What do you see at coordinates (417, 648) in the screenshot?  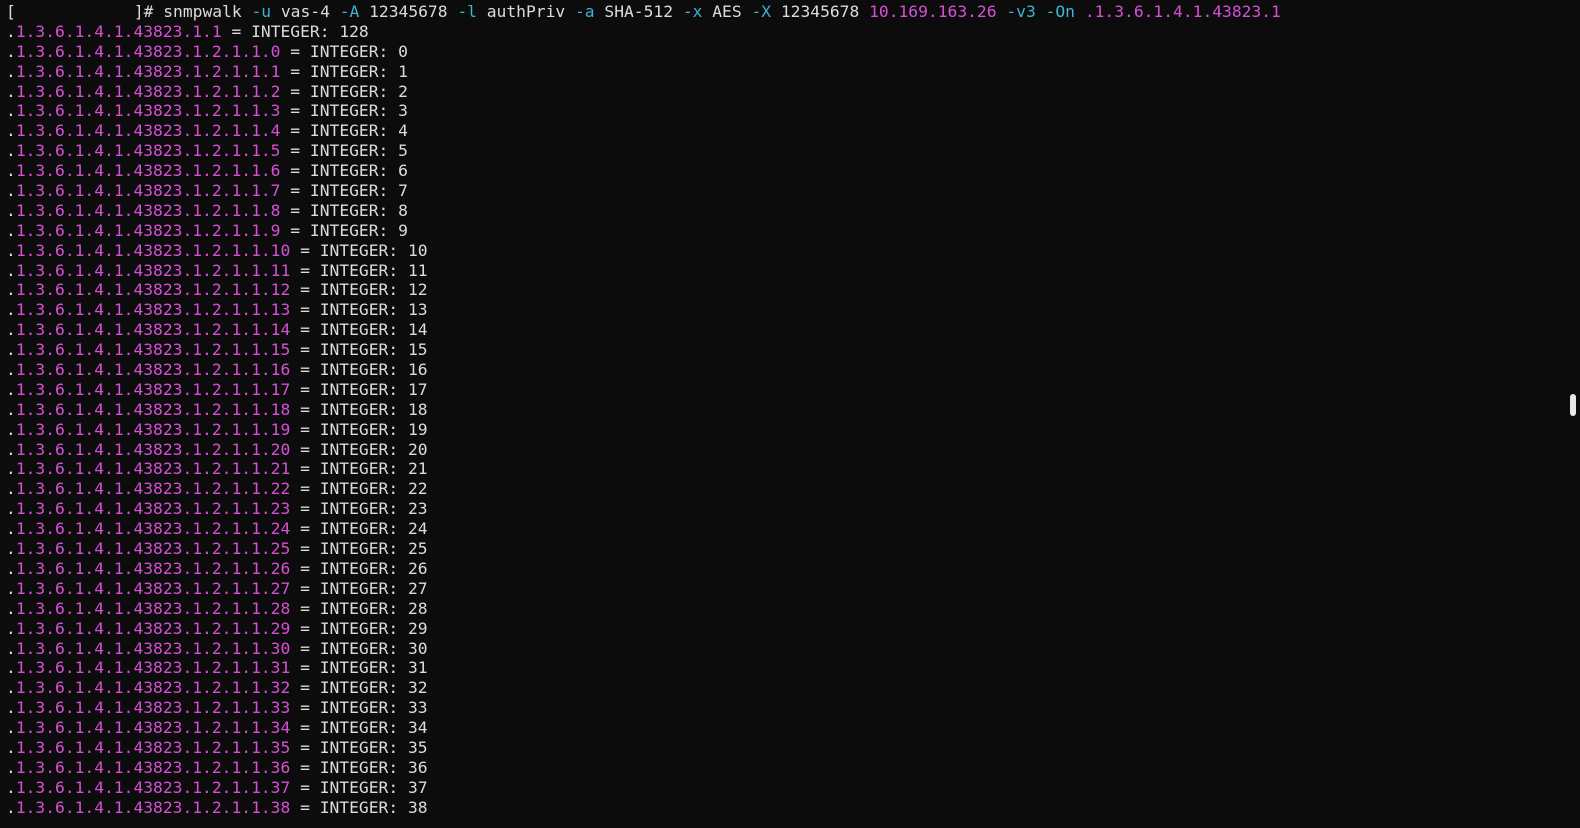 I see `value: 30` at bounding box center [417, 648].